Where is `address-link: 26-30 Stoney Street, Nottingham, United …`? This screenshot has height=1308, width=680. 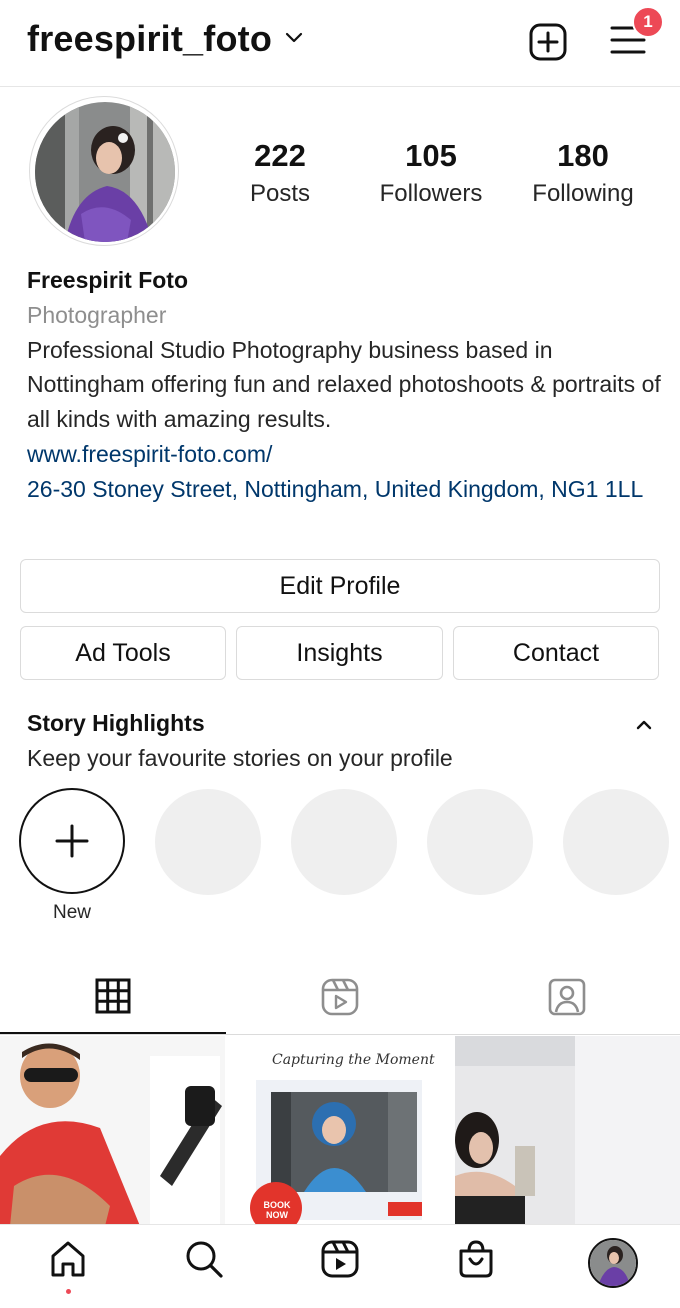 address-link: 26-30 Stoney Street, Nottingham, United … is located at coordinates (347, 489).